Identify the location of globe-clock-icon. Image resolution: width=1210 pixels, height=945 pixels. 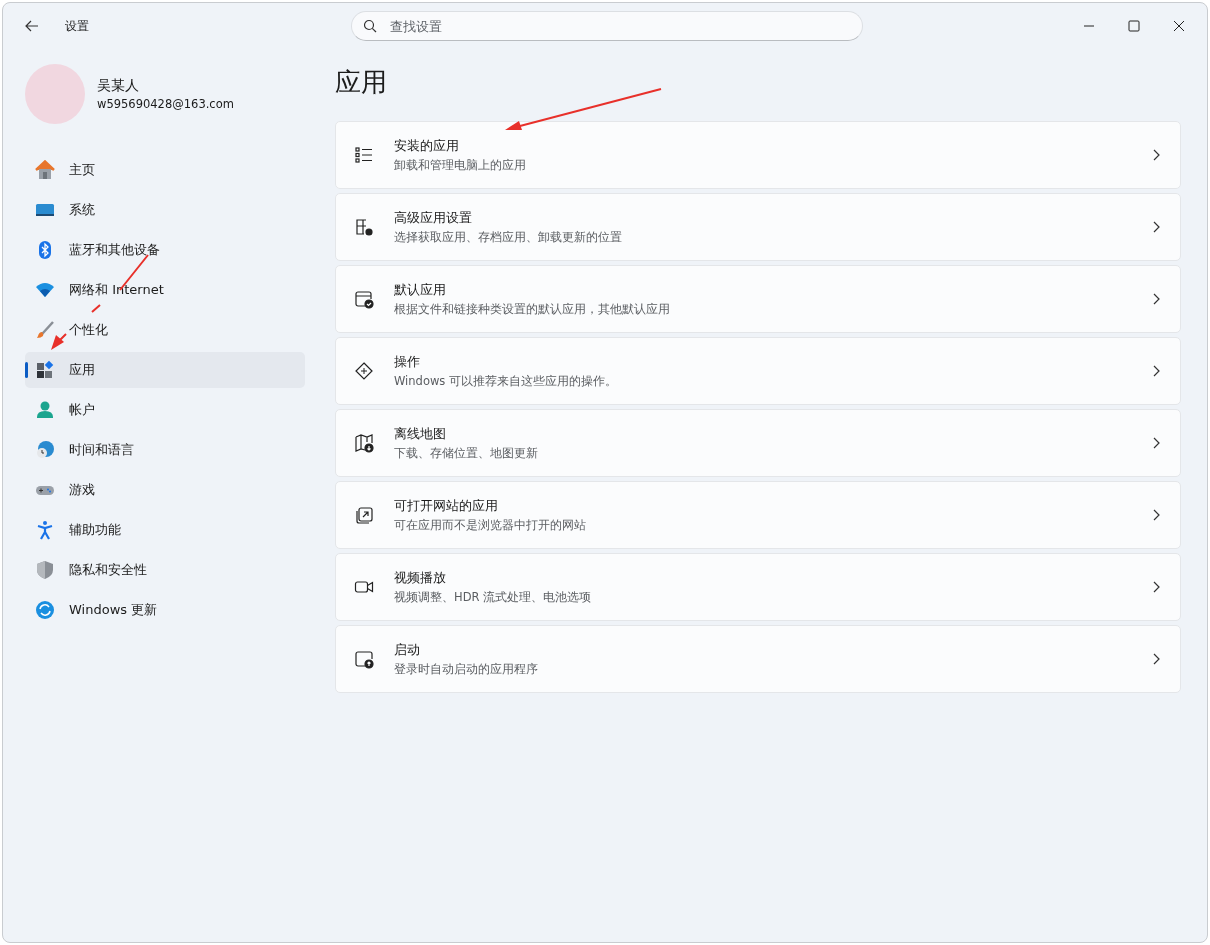
(45, 450).